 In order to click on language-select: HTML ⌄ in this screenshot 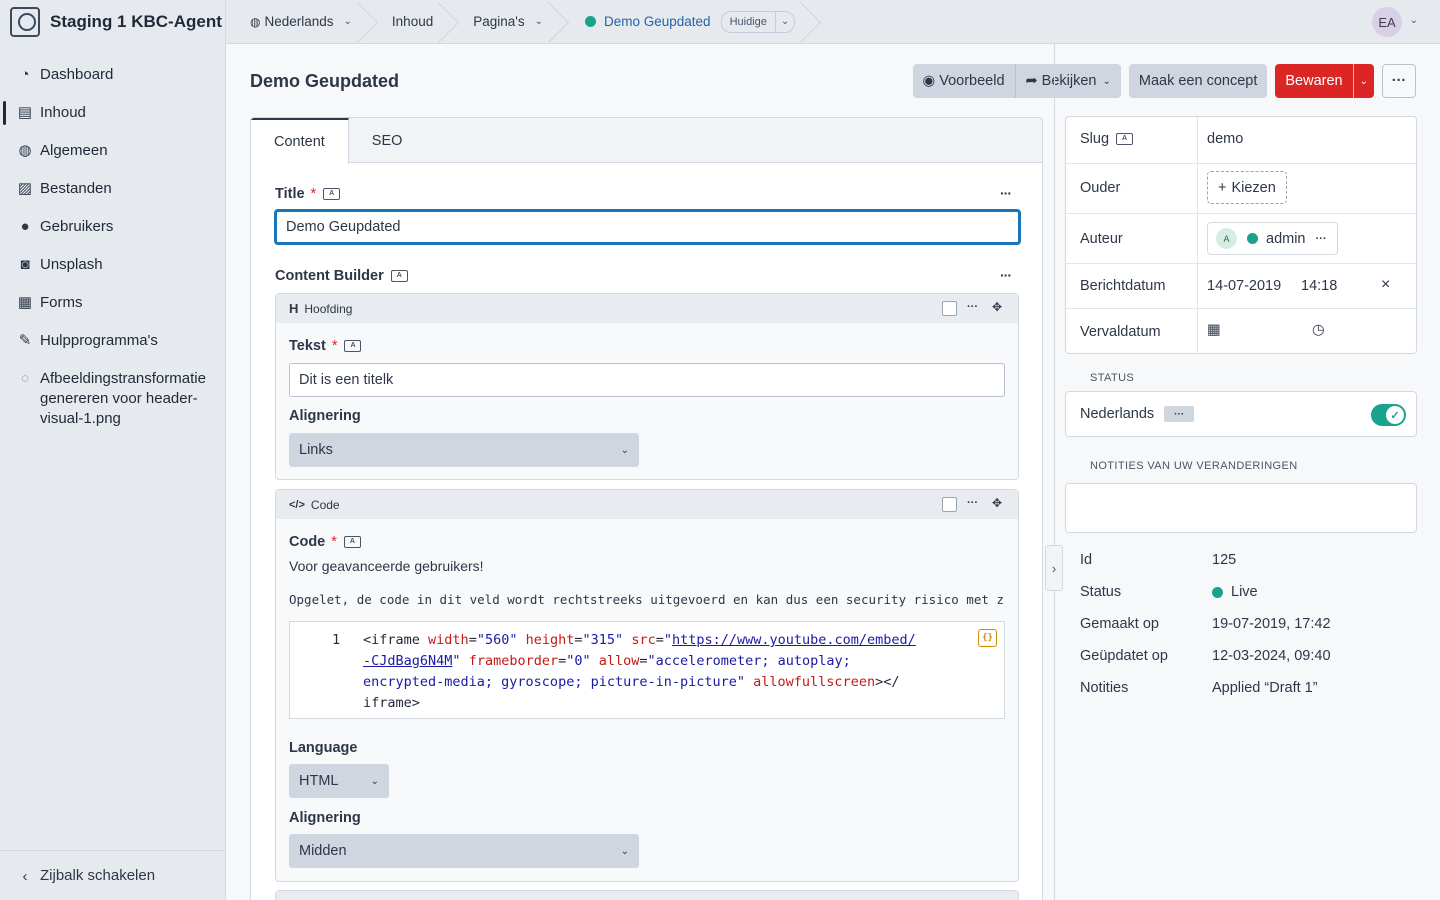, I will do `click(339, 781)`.